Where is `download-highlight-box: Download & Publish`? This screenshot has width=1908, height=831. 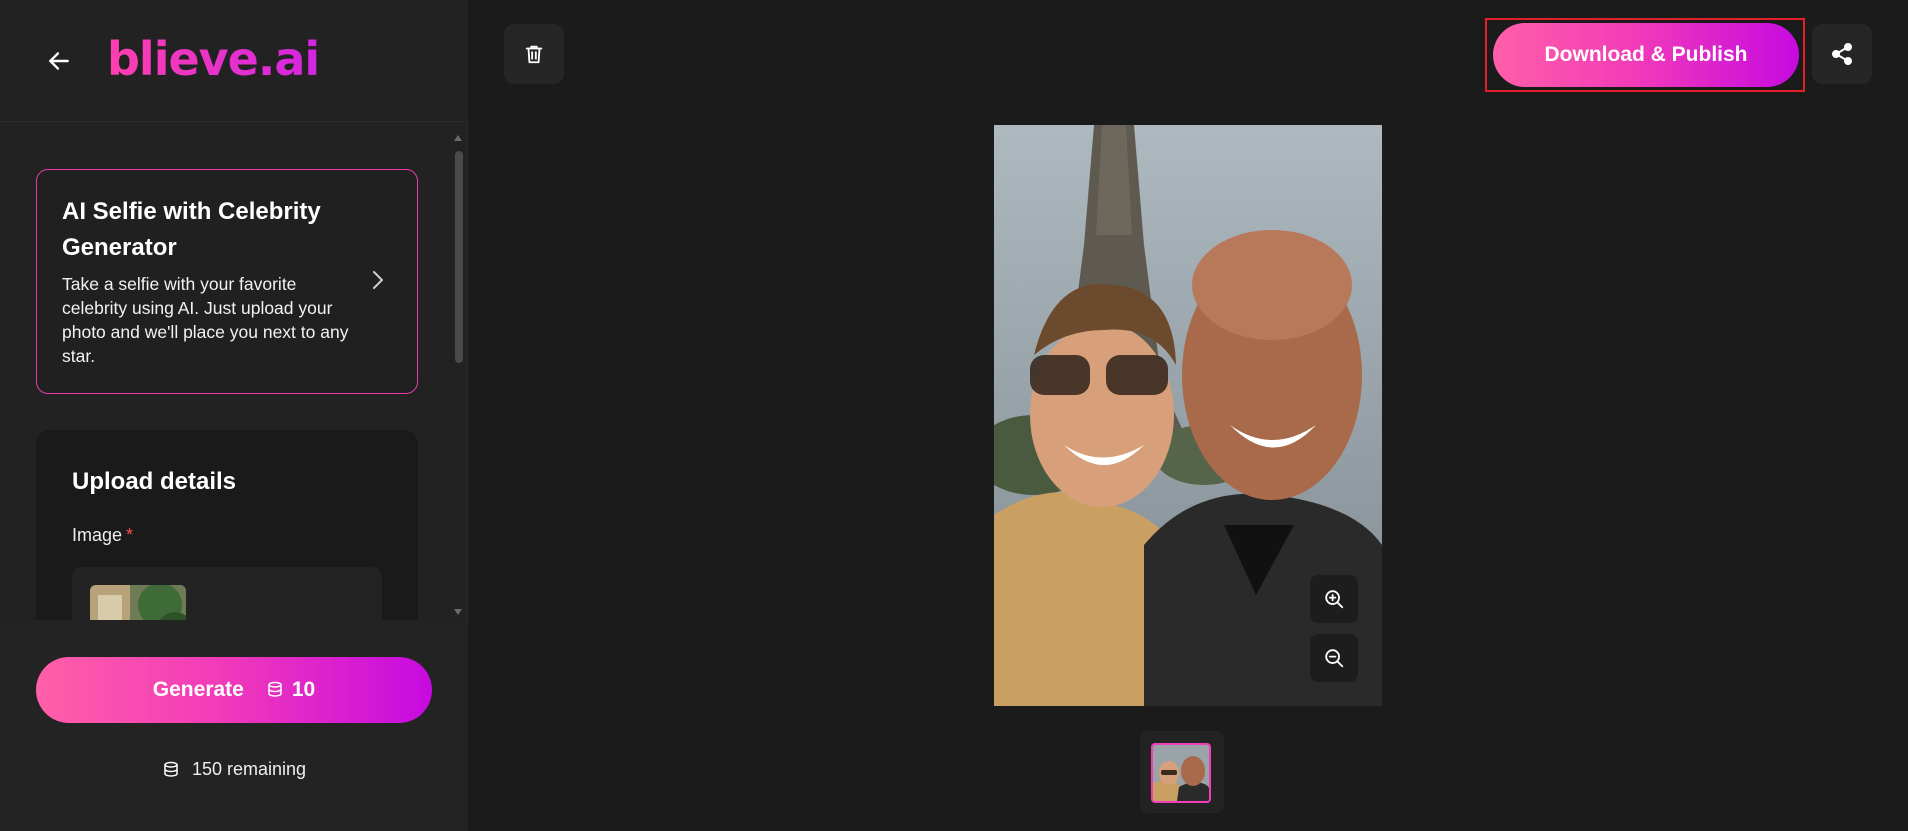
download-highlight-box: Download & Publish is located at coordinates (1645, 55).